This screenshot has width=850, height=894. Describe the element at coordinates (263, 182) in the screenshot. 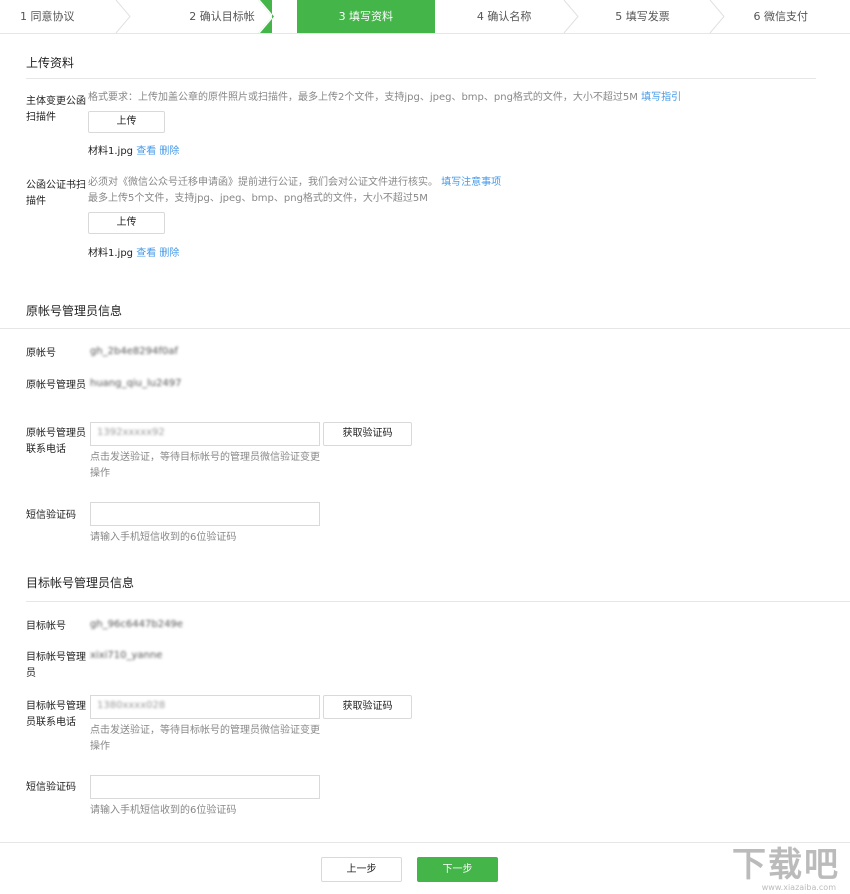

I see `requirement-text: 必须对《微信公众号迁移申请函》提前进行公证，我们会对公证文件进行核实。` at that location.